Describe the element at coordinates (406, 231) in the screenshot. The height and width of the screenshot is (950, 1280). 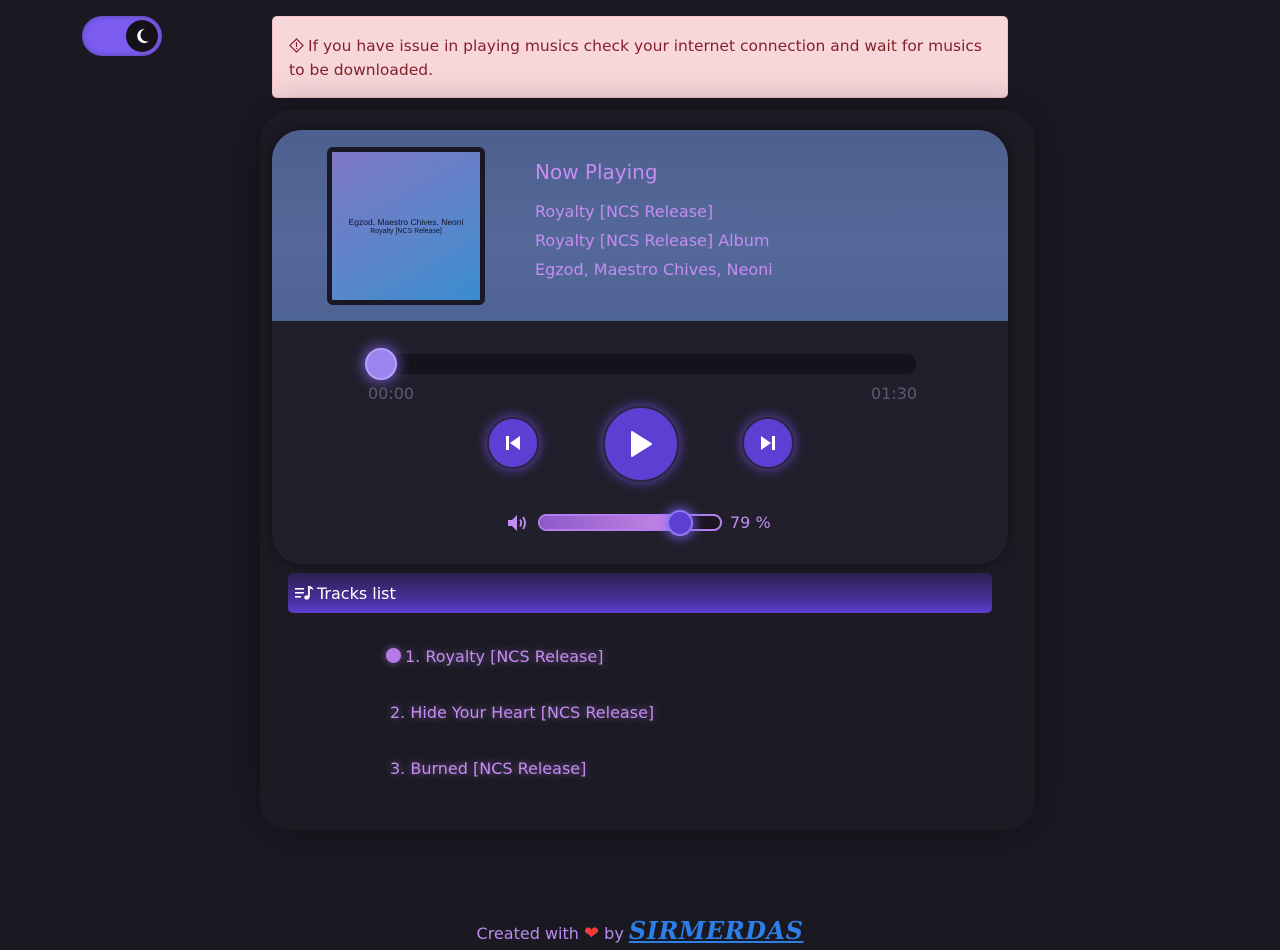
I see `cover-title: Royalty [NCS Release]` at that location.